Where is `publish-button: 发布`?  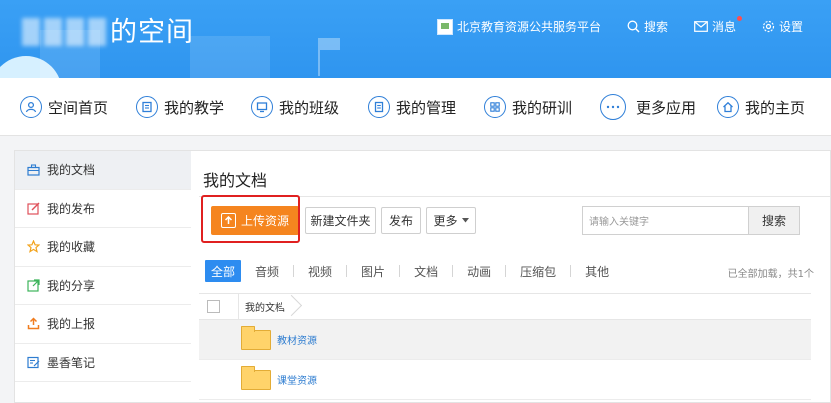
publish-button: 发布 is located at coordinates (401, 220).